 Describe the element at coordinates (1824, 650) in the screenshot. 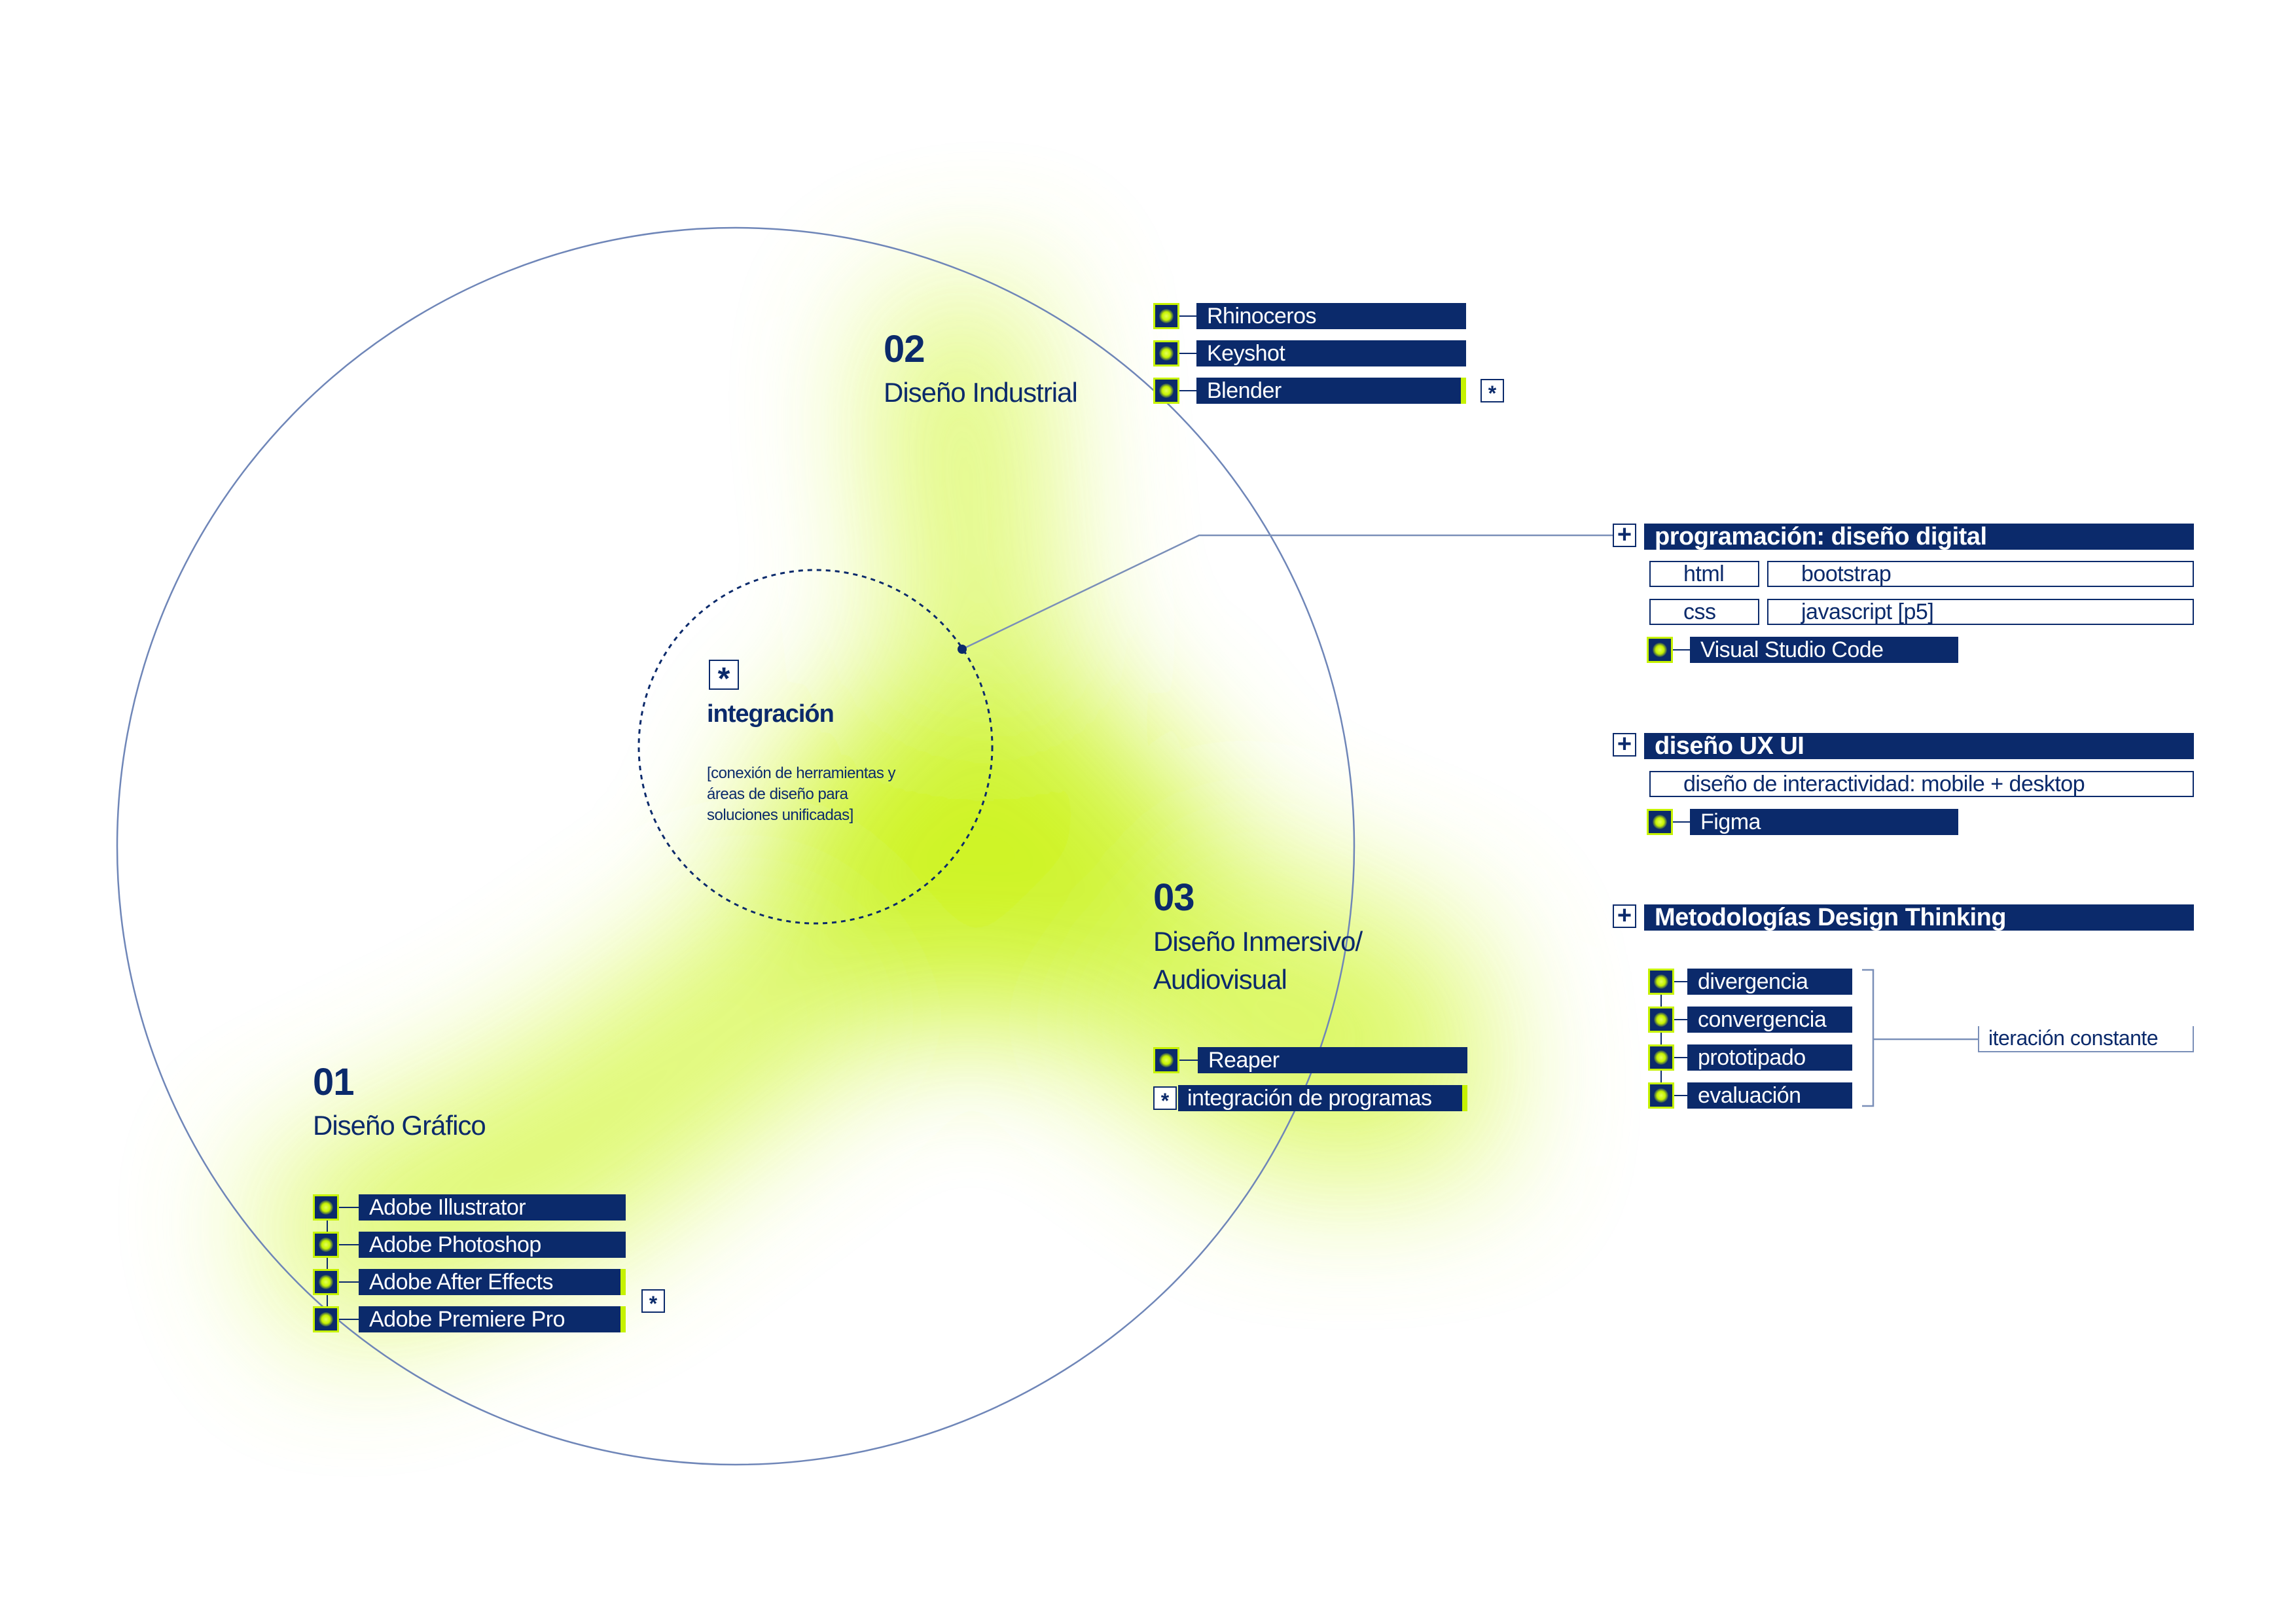

I see `tool-vscode: Visual Studio Code` at that location.